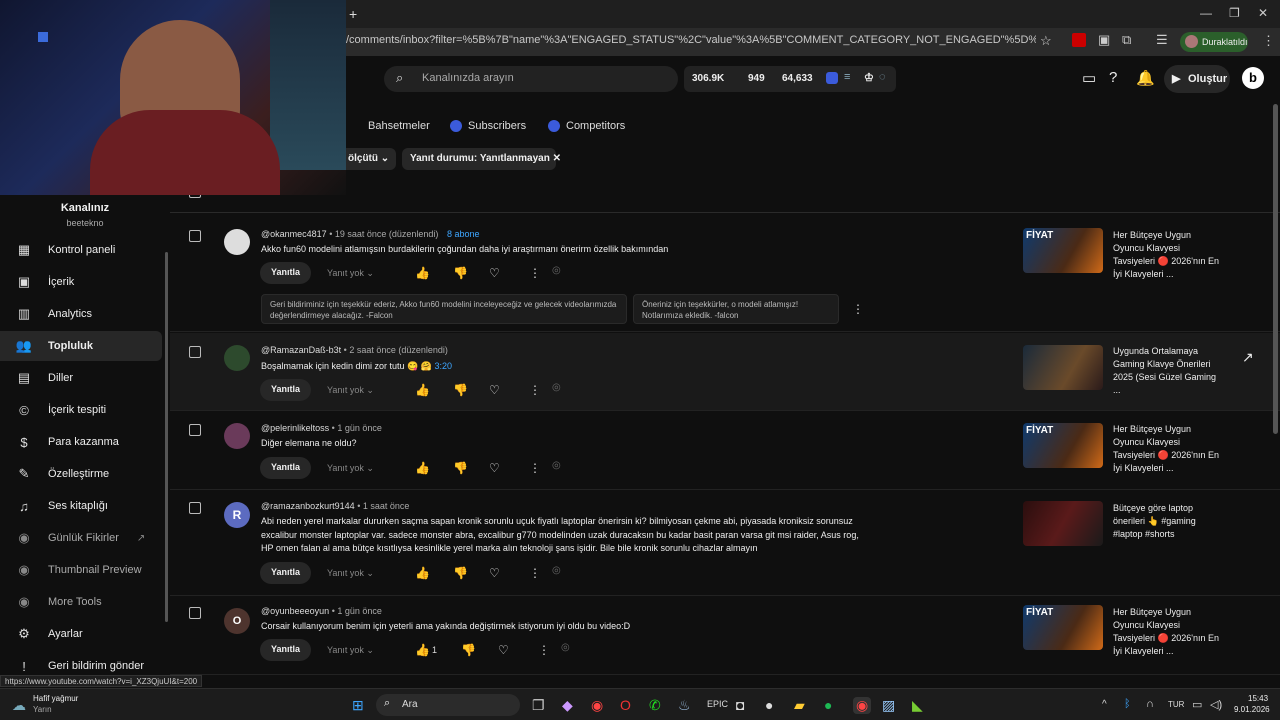  Describe the element at coordinates (1113, 77) in the screenshot. I see `help-icon: ?` at that location.